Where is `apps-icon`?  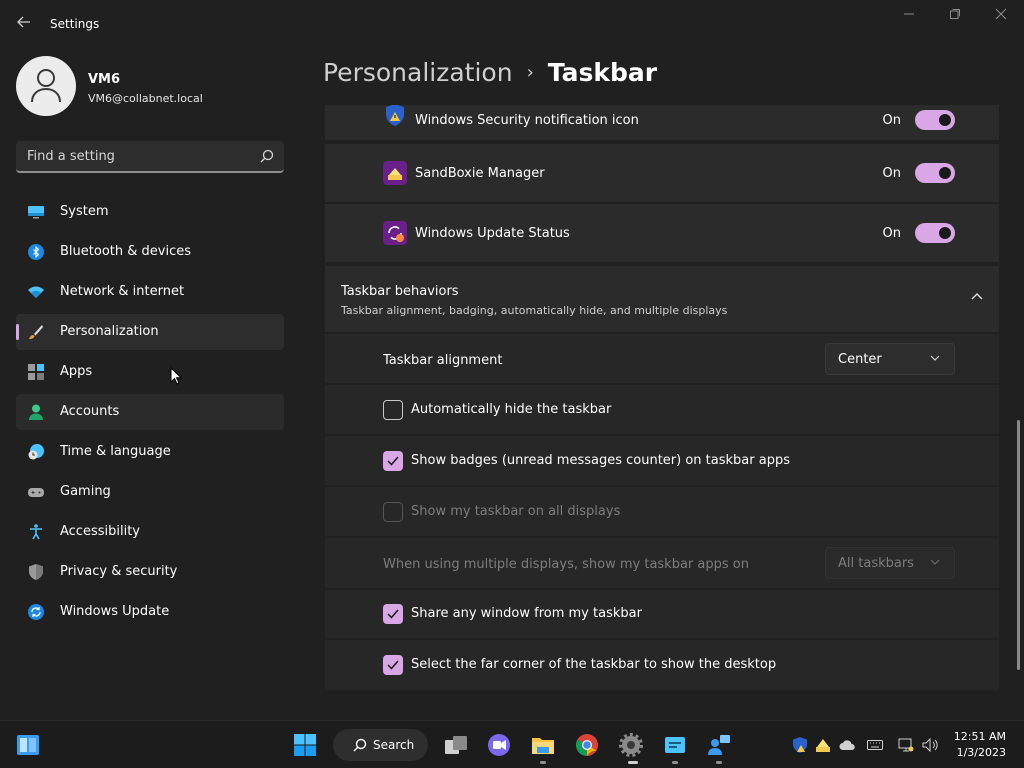
apps-icon is located at coordinates (36, 372).